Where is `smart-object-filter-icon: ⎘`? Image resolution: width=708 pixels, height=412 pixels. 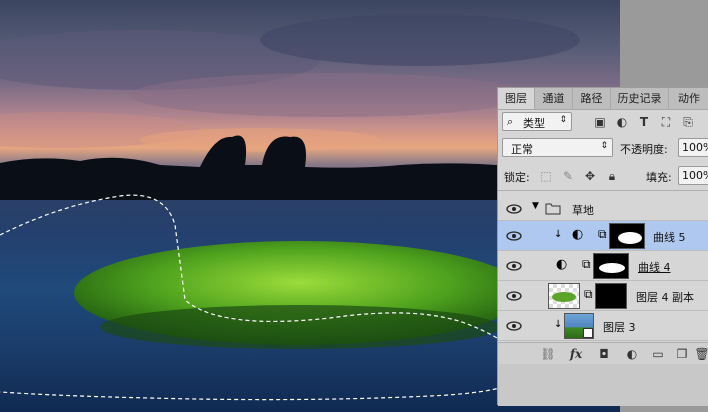
smart-object-filter-icon: ⎘ is located at coordinates (688, 122).